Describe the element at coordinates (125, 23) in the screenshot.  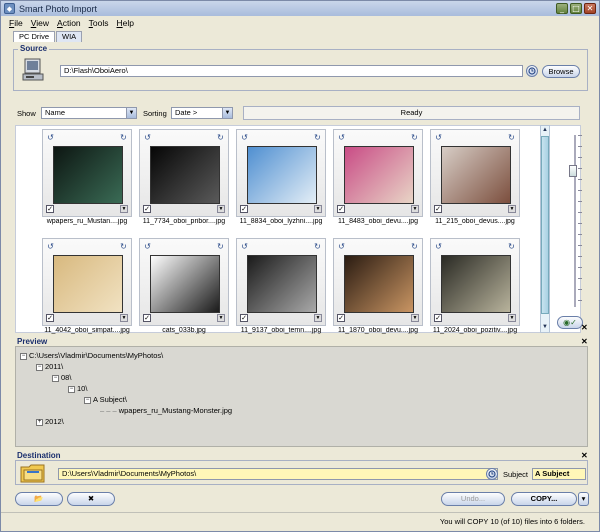
I see `menu-help: Help` at that location.